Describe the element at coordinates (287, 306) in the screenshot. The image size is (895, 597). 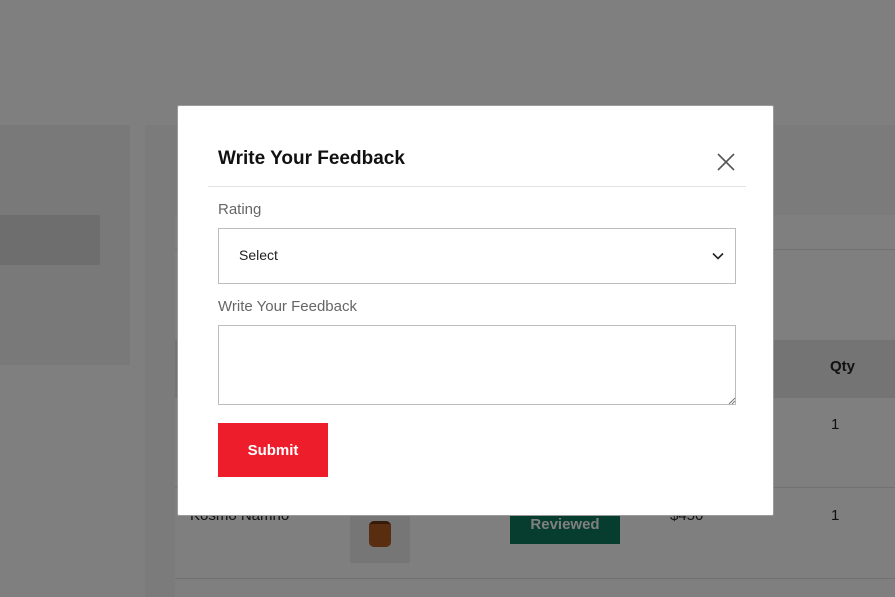
I see `feedback-label: Write Your Feedback` at that location.